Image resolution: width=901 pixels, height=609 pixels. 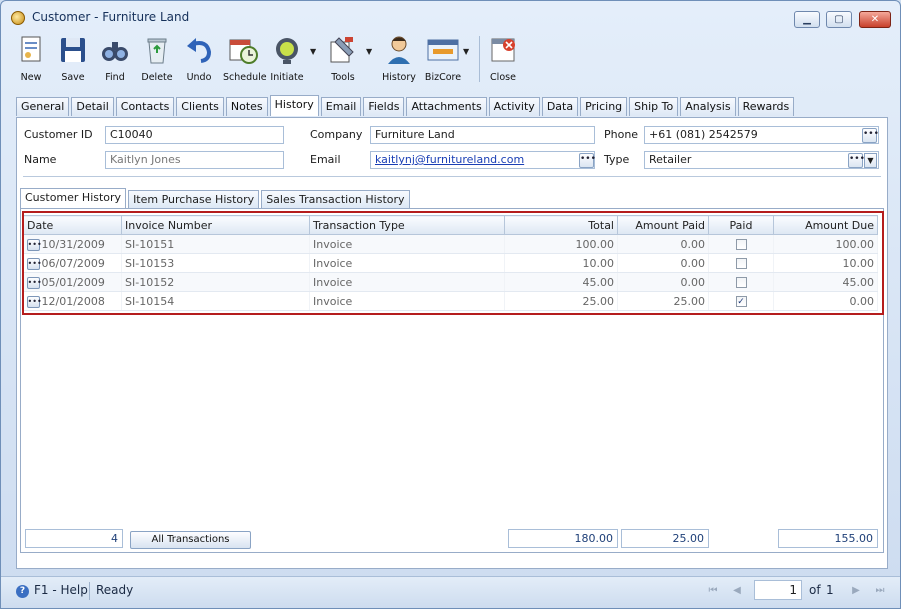 What do you see at coordinates (22, 591) in the screenshot?
I see `help-icon: ?` at bounding box center [22, 591].